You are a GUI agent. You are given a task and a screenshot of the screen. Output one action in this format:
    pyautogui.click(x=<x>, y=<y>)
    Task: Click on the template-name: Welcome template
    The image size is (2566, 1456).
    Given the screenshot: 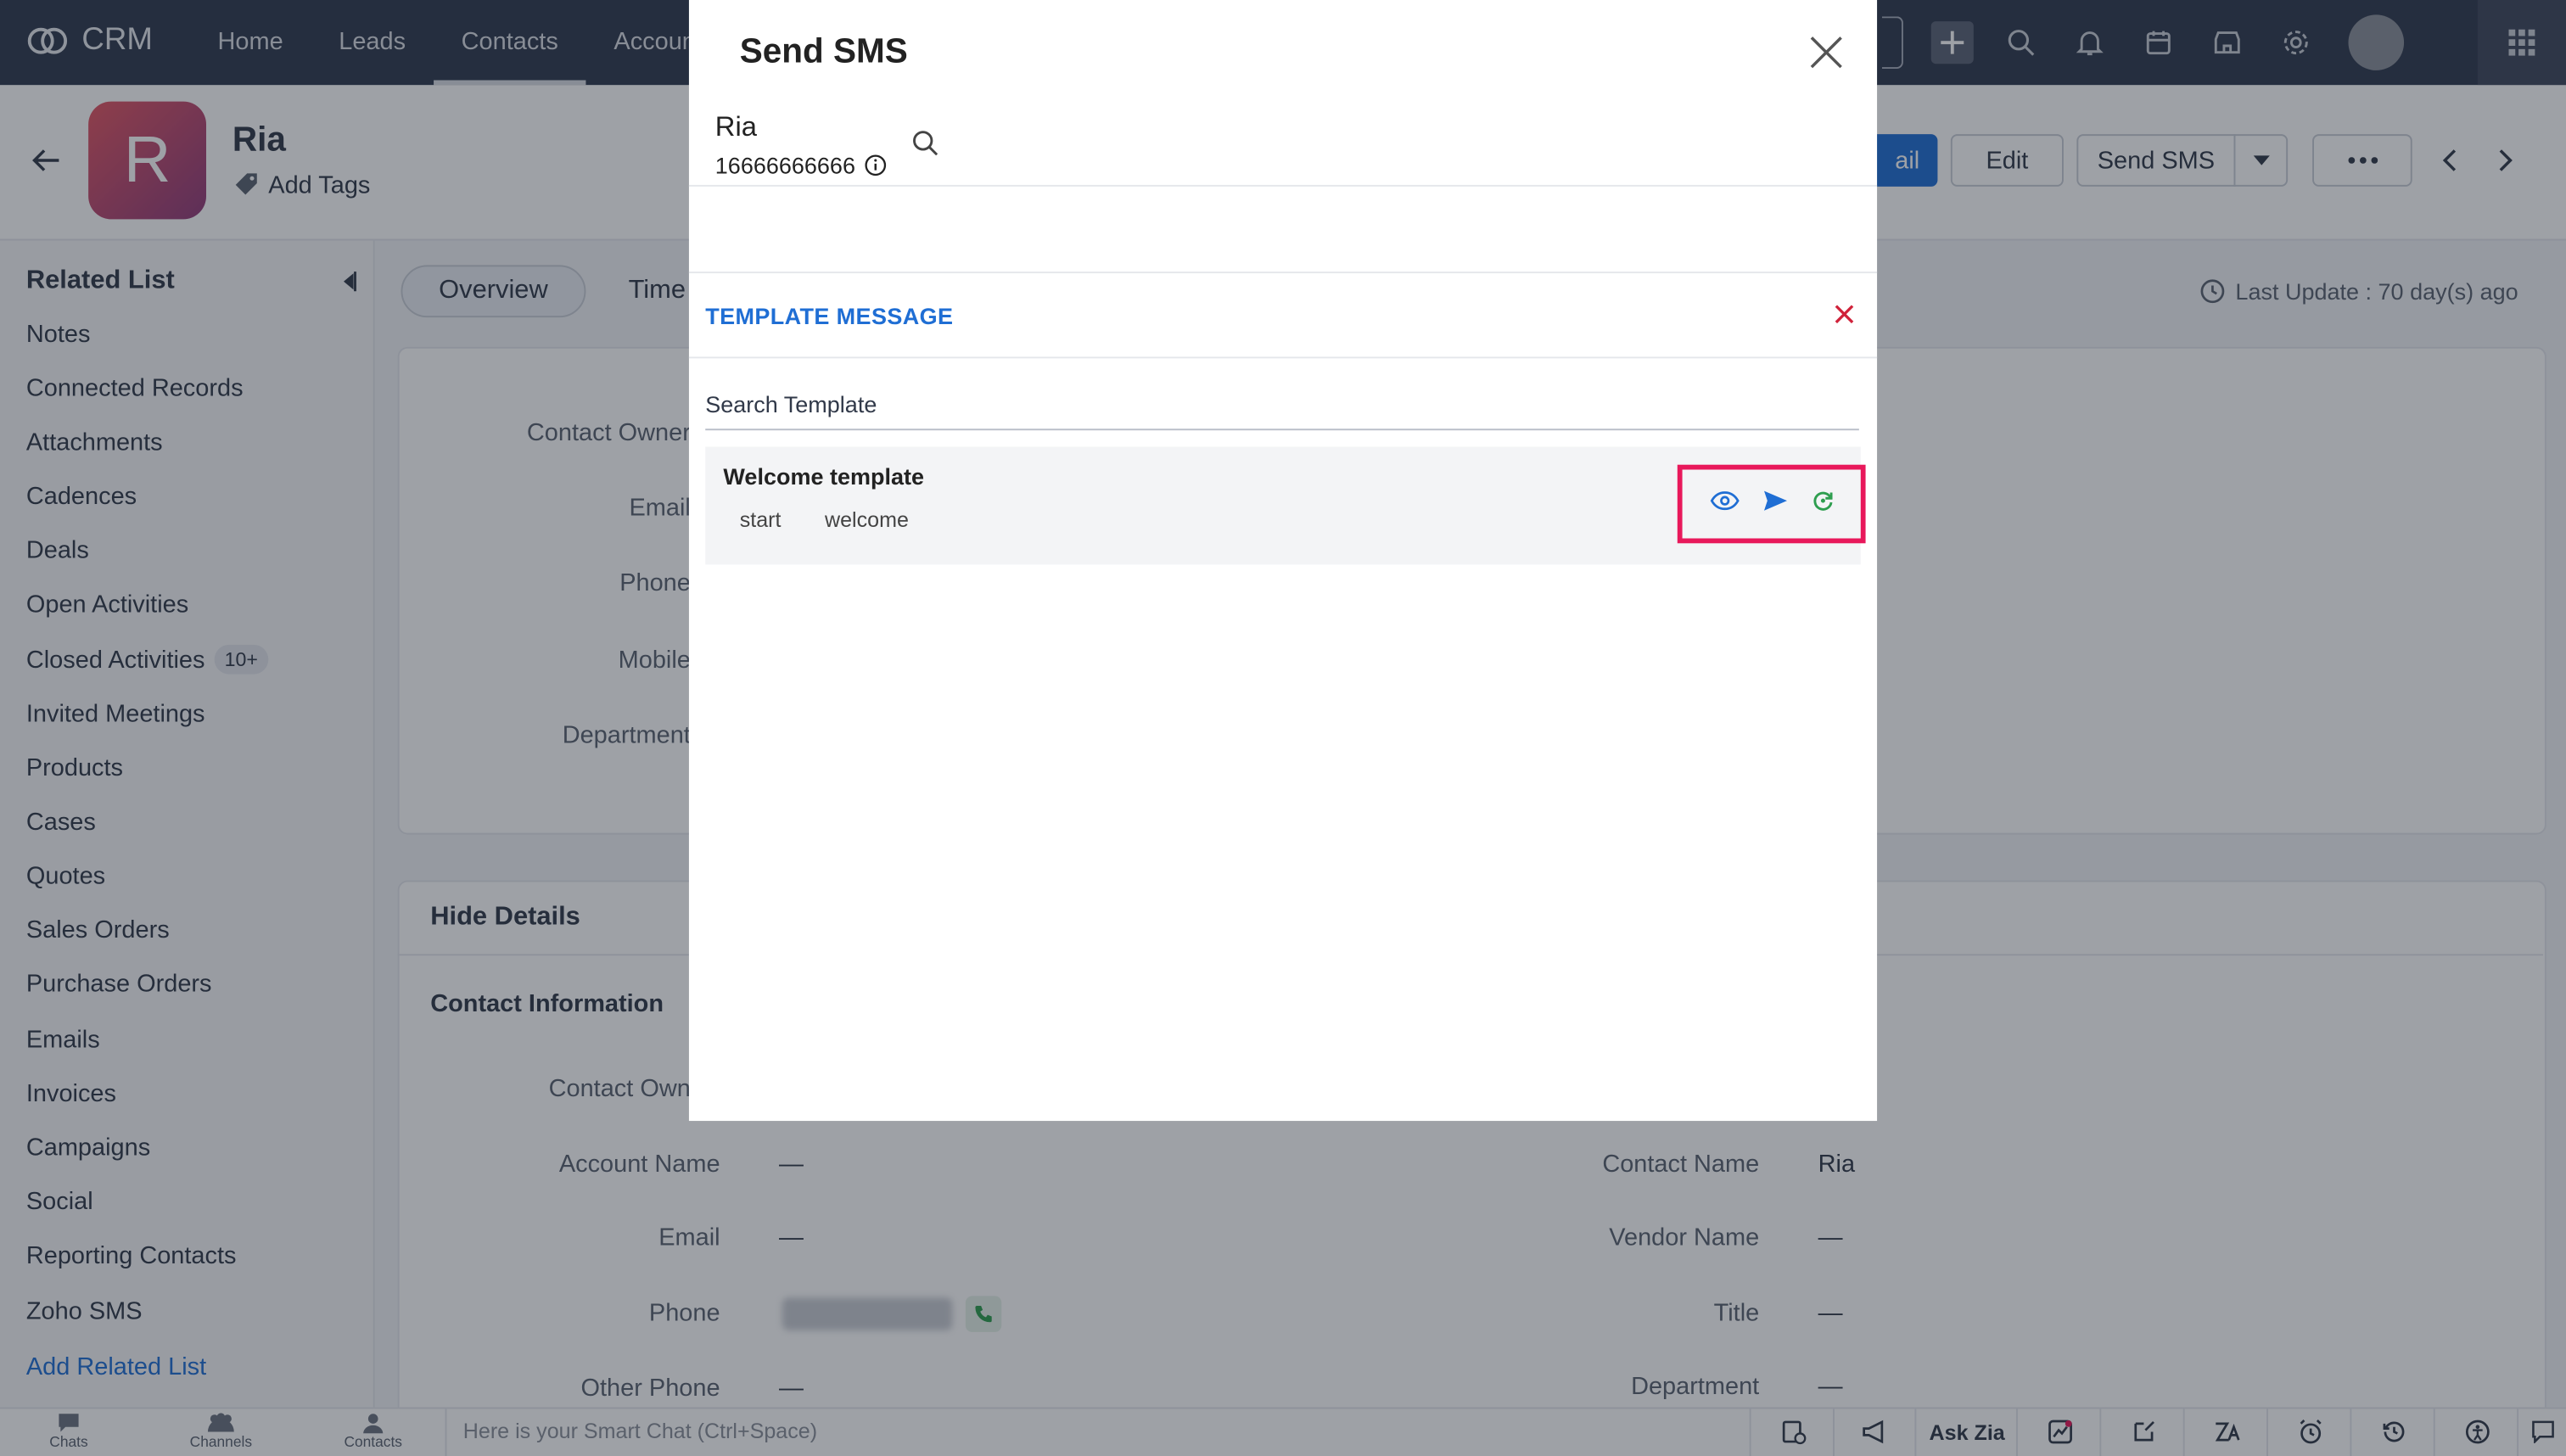 What is the action you would take?
    pyautogui.click(x=824, y=476)
    